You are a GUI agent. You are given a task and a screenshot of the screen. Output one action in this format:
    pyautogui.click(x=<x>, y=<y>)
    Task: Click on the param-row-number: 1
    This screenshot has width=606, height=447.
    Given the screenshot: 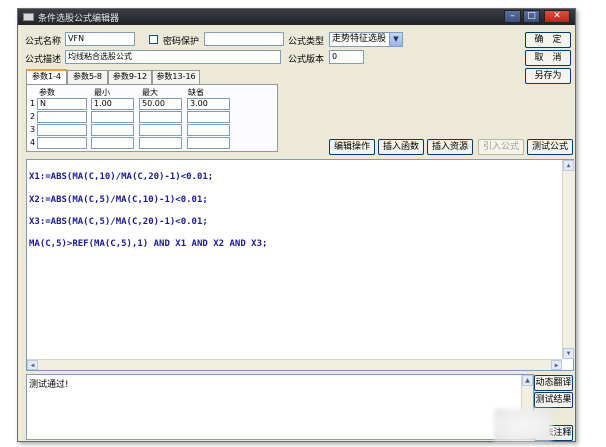 What is the action you would take?
    pyautogui.click(x=33, y=103)
    